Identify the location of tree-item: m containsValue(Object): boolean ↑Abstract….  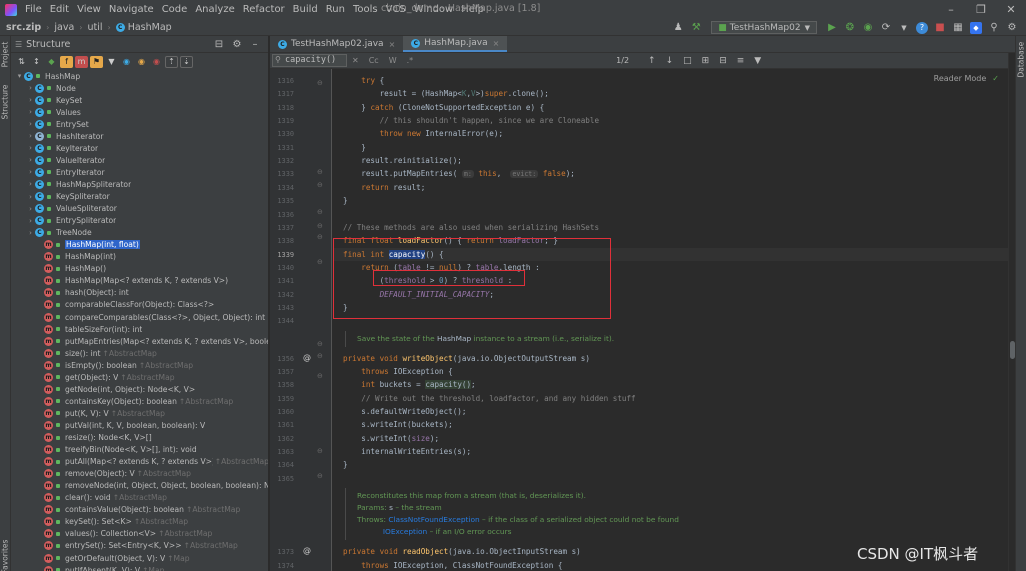
(139, 510).